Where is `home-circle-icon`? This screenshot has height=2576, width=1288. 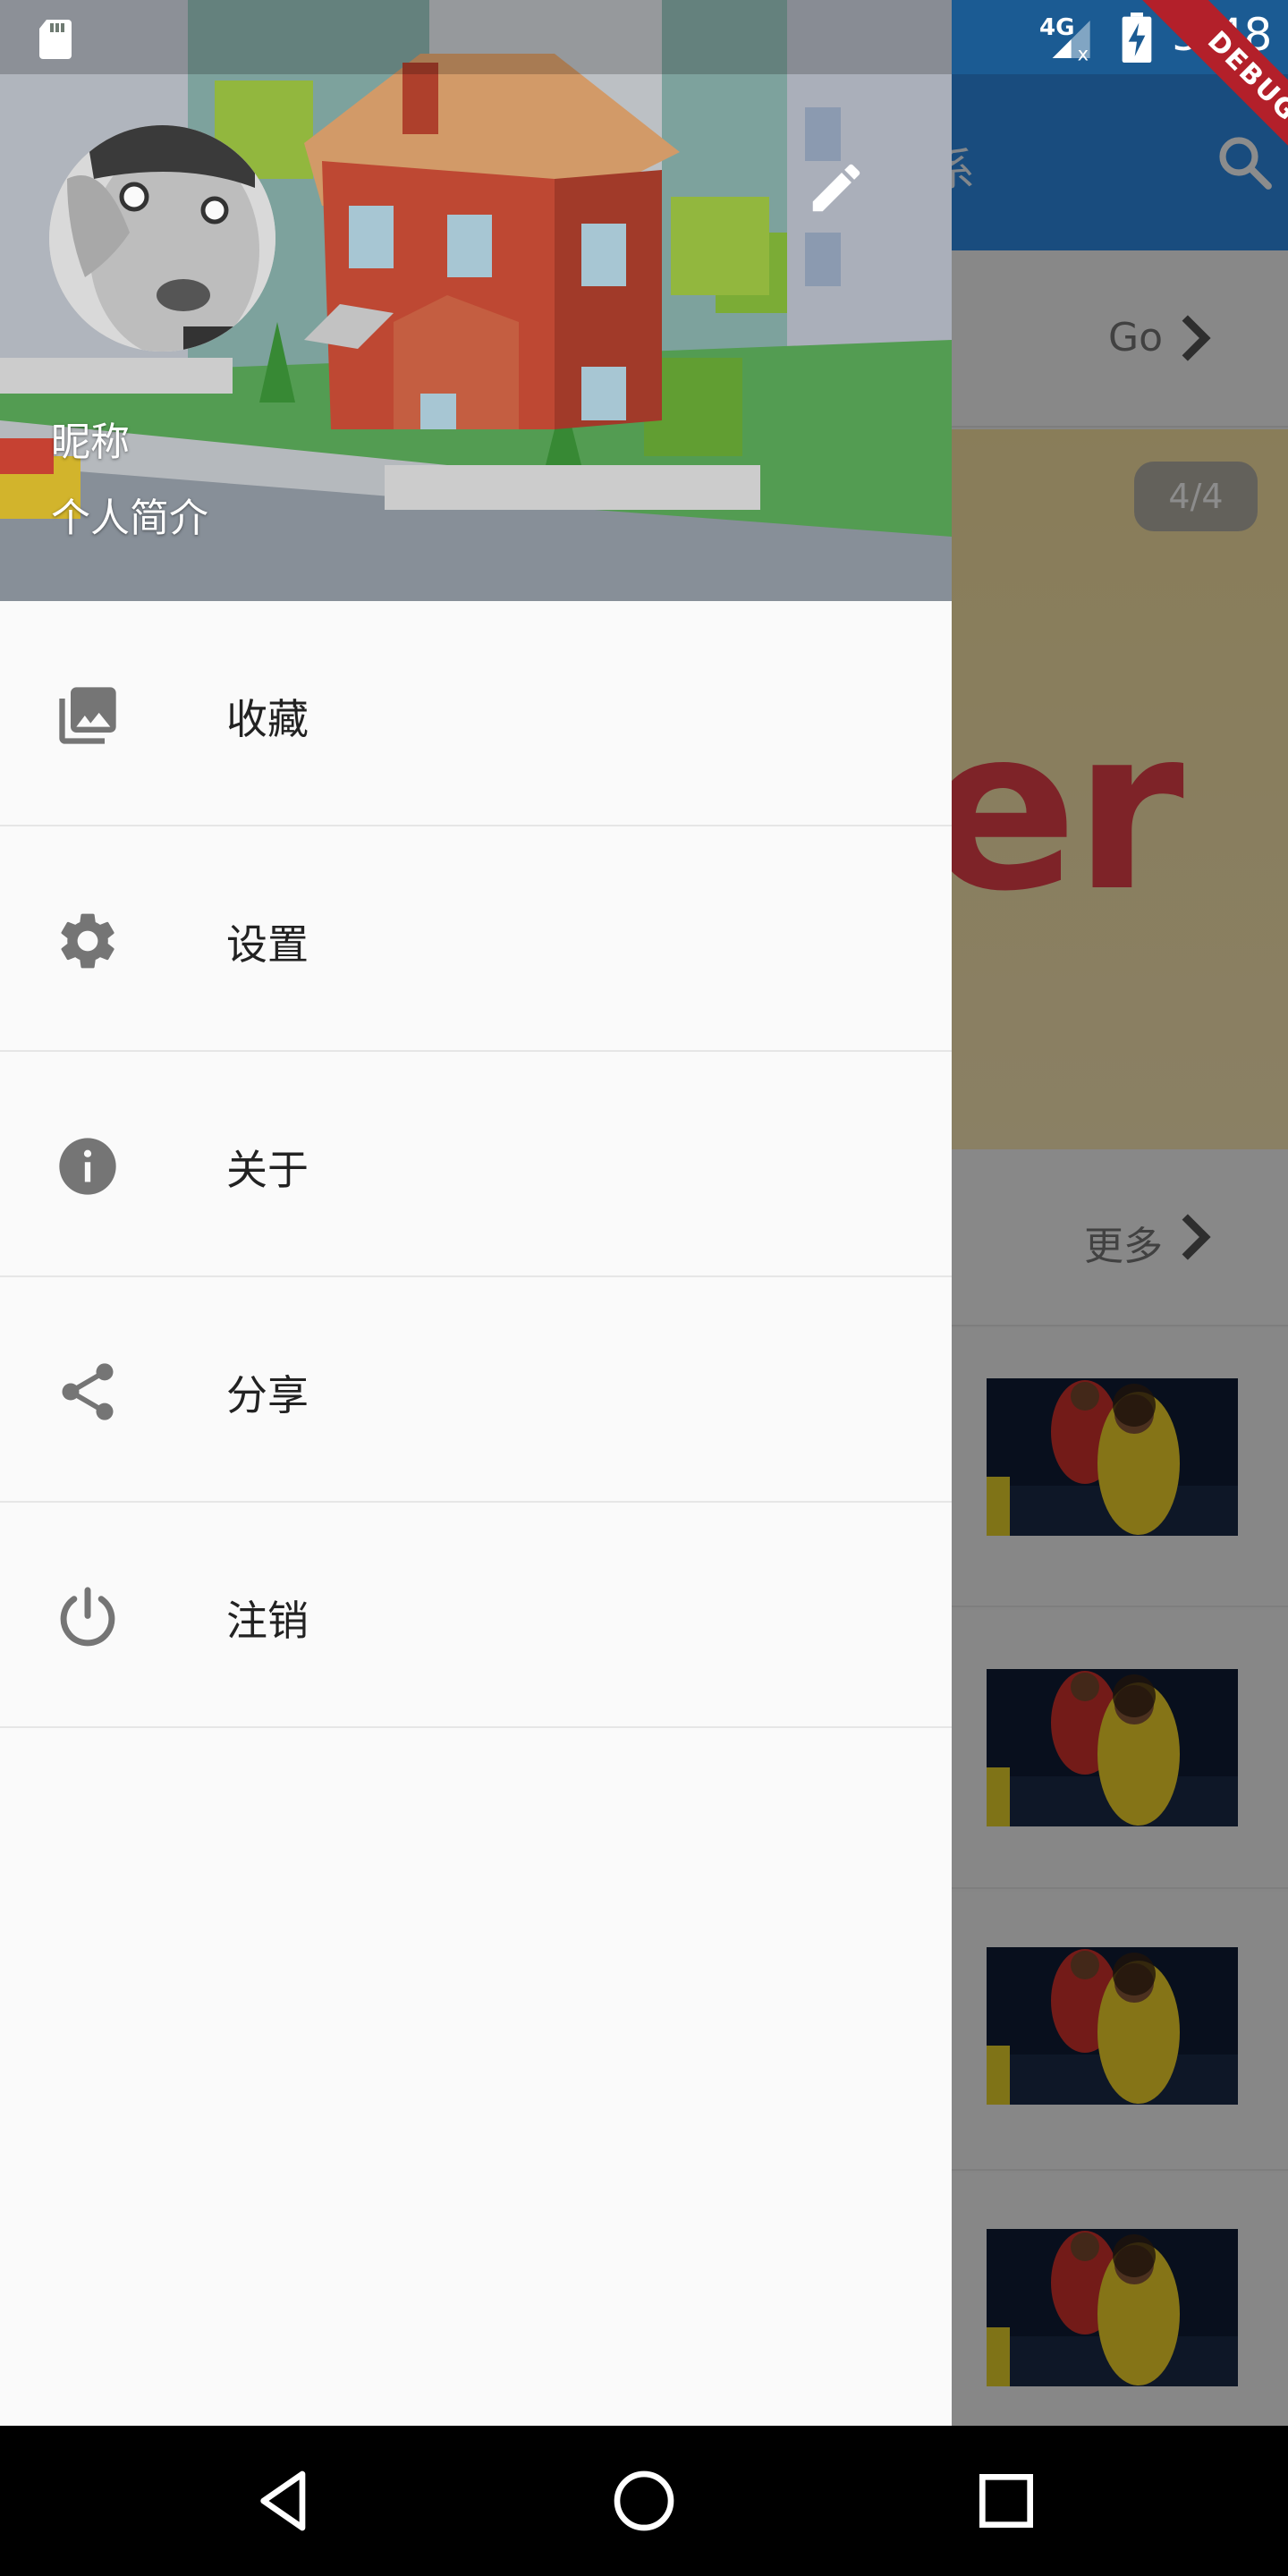
home-circle-icon is located at coordinates (644, 2501).